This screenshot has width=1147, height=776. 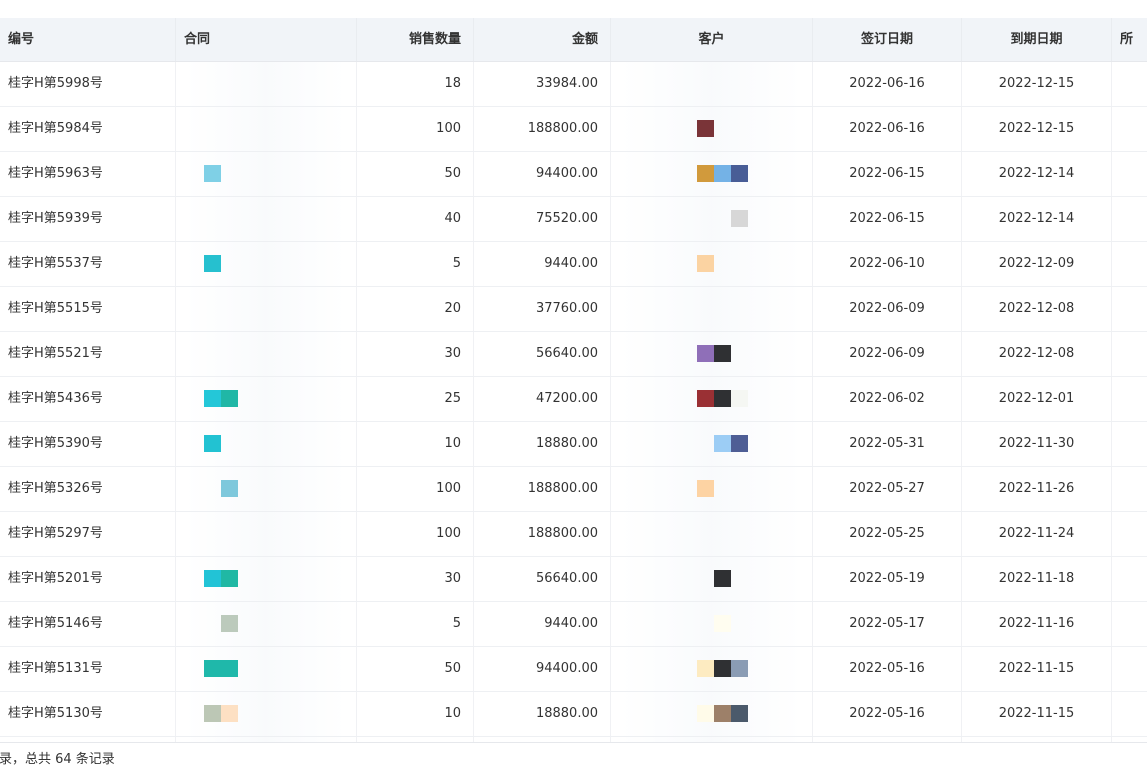 What do you see at coordinates (415, 219) in the screenshot?
I see `cell-quantity: 40` at bounding box center [415, 219].